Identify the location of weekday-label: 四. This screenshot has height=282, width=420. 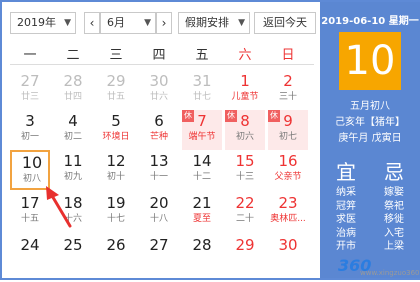
(159, 55).